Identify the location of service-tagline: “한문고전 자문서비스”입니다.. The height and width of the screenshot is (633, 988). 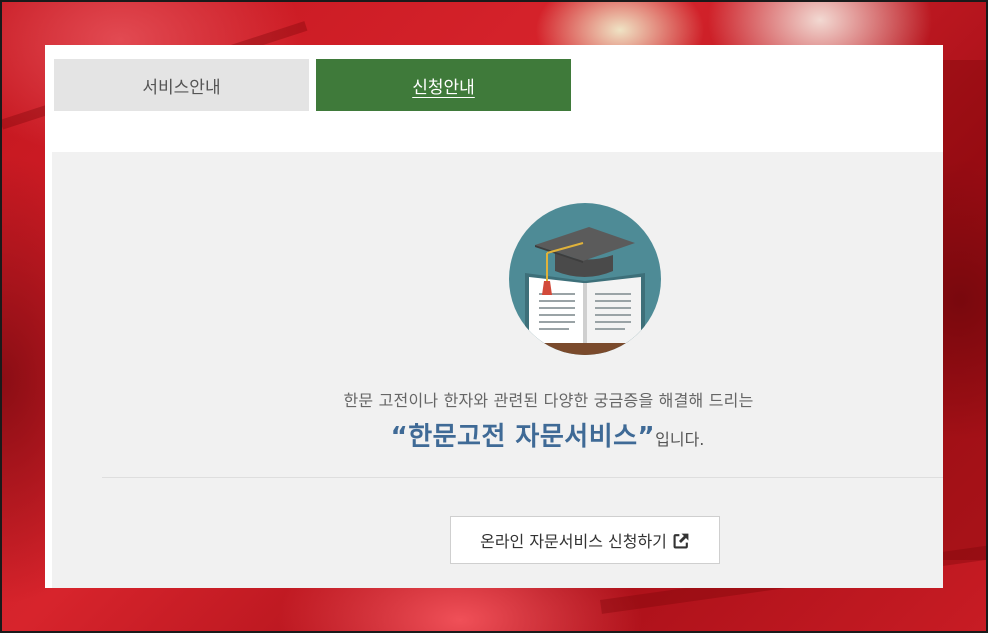
(497, 434).